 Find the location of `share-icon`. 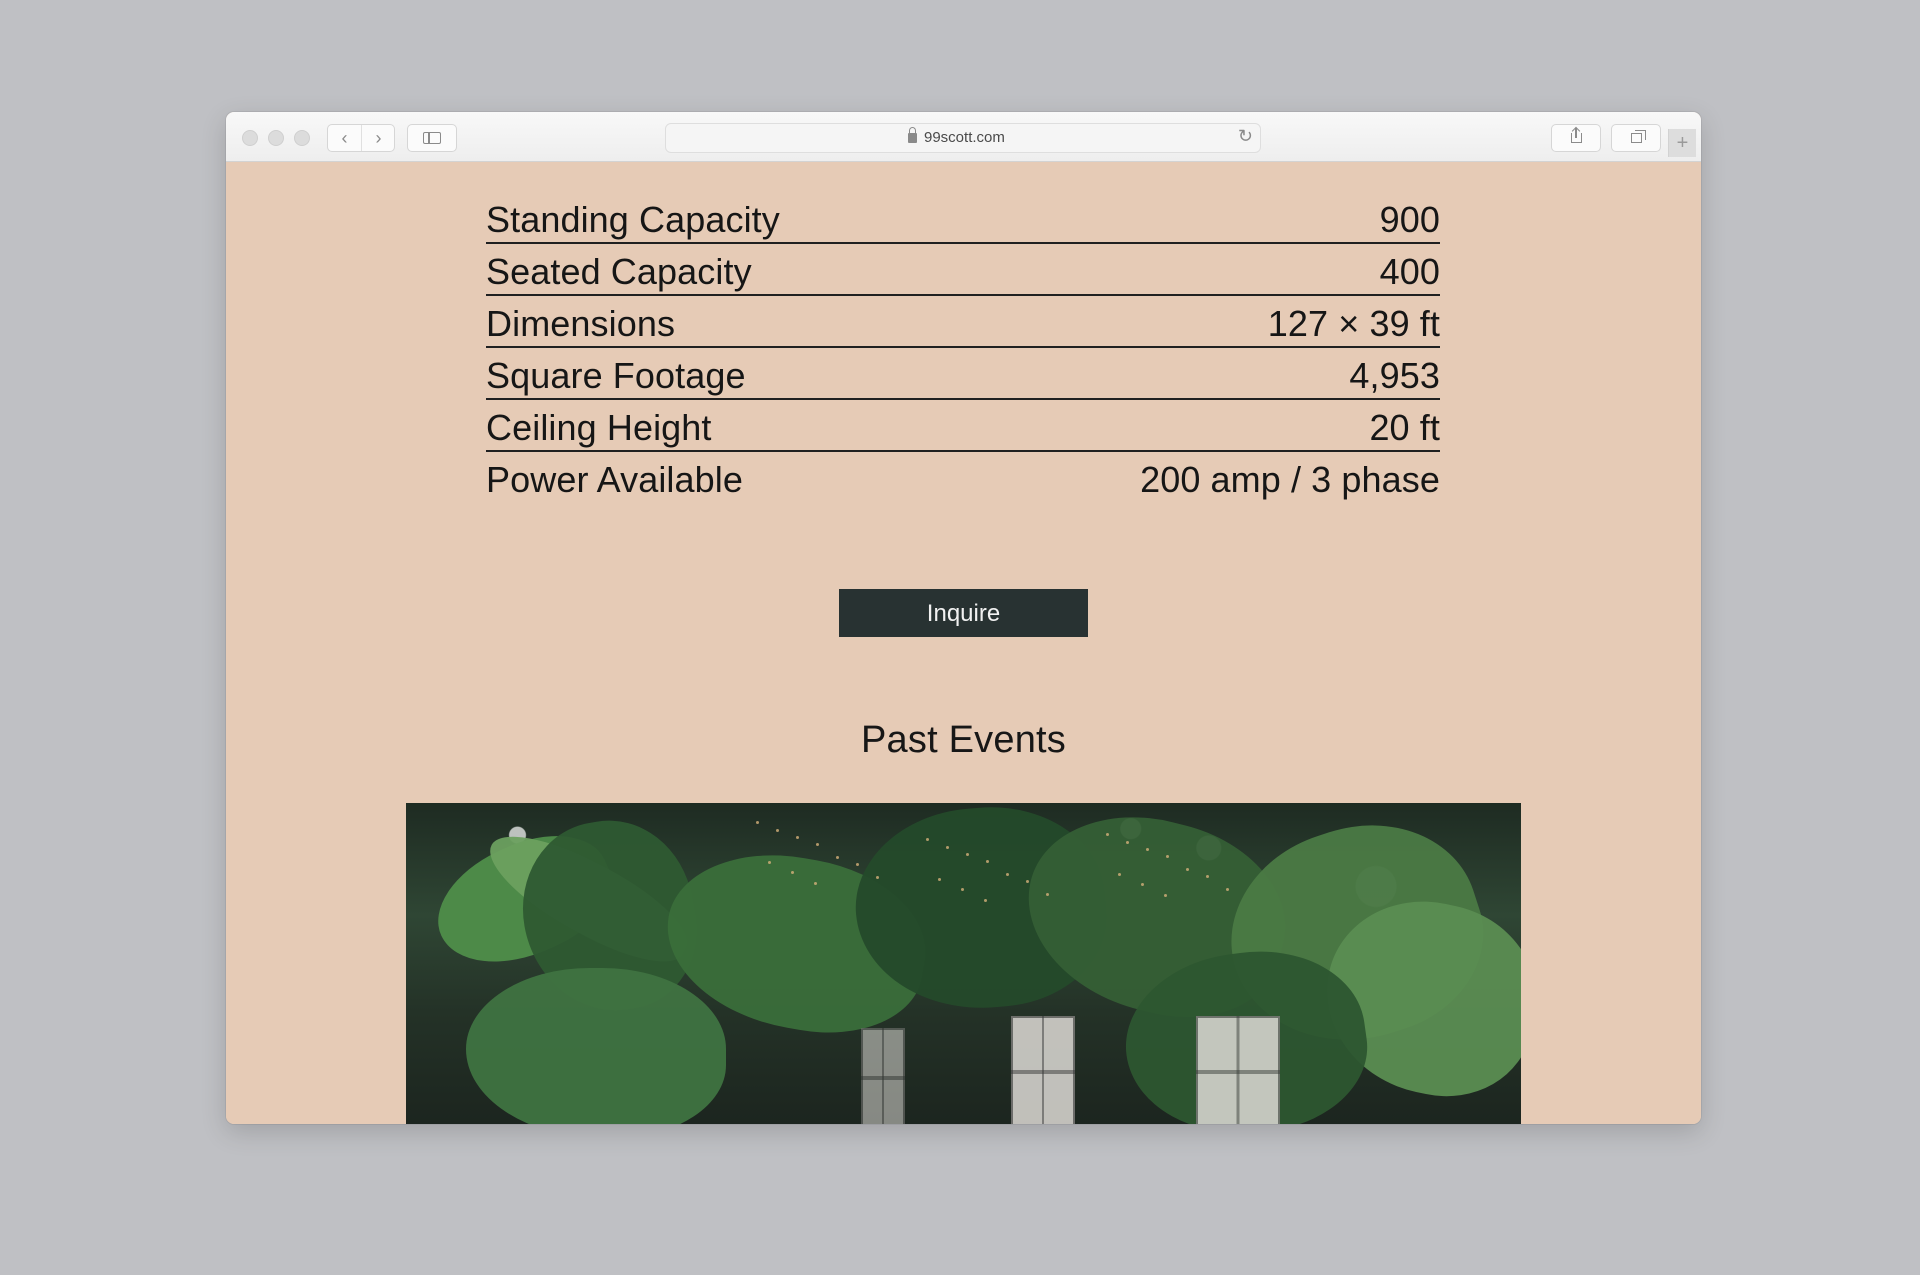

share-icon is located at coordinates (1576, 135).